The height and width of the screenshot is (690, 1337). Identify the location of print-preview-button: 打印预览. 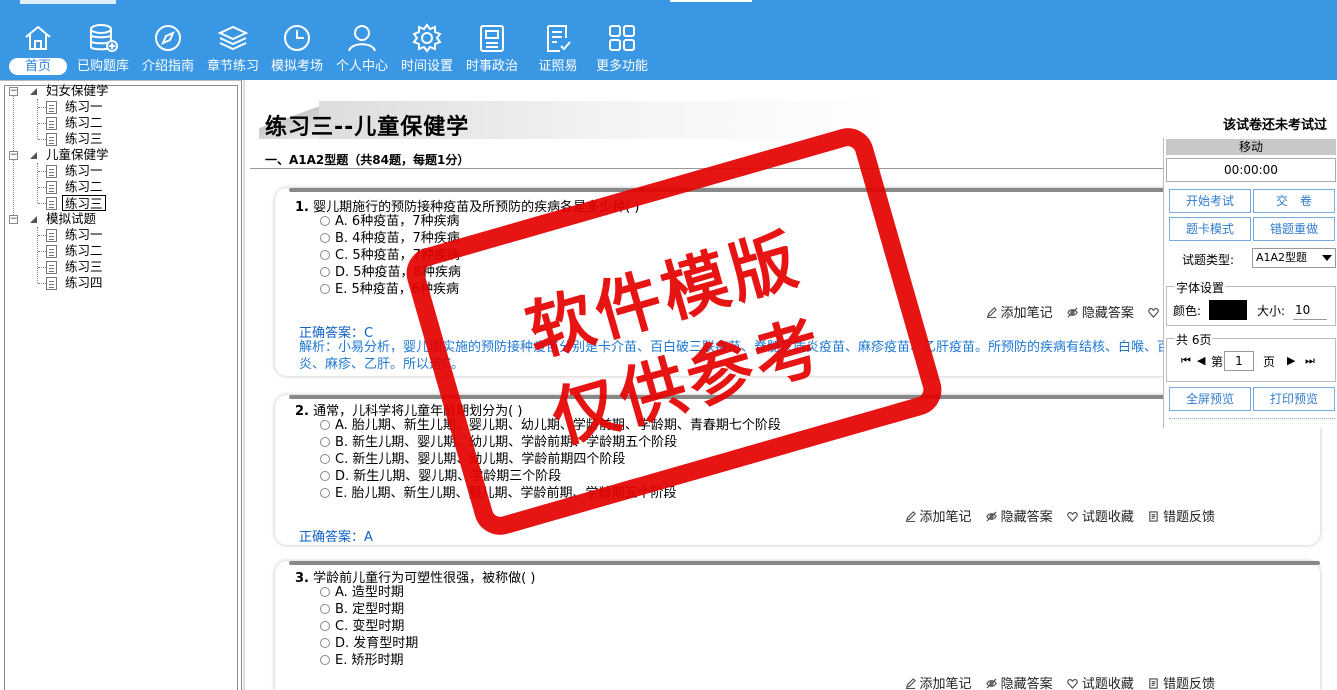
(1294, 399).